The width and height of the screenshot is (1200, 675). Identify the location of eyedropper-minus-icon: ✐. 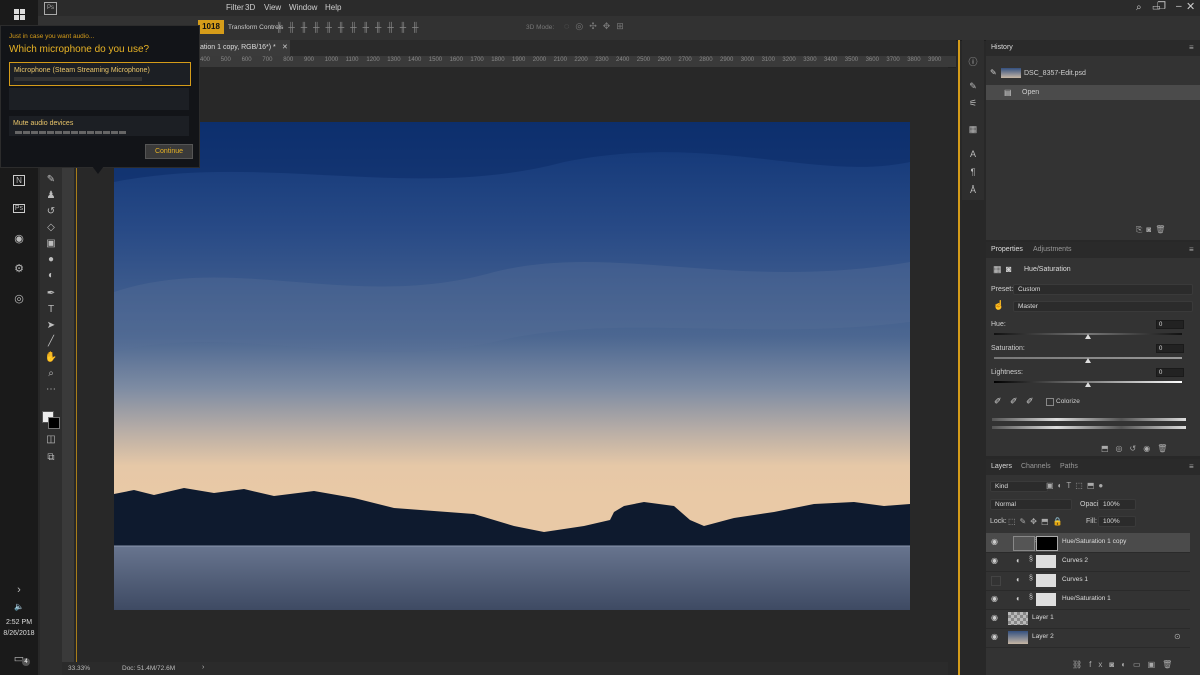
(1030, 401).